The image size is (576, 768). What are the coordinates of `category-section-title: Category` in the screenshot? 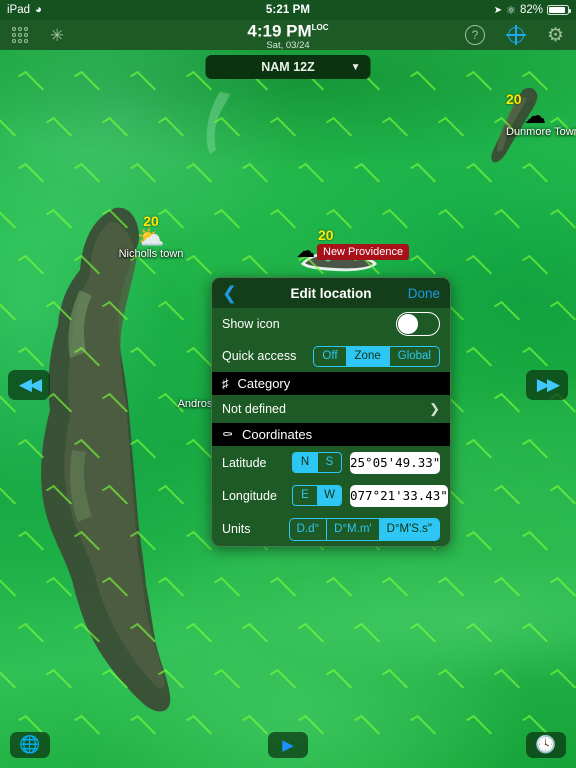 It's located at (264, 383).